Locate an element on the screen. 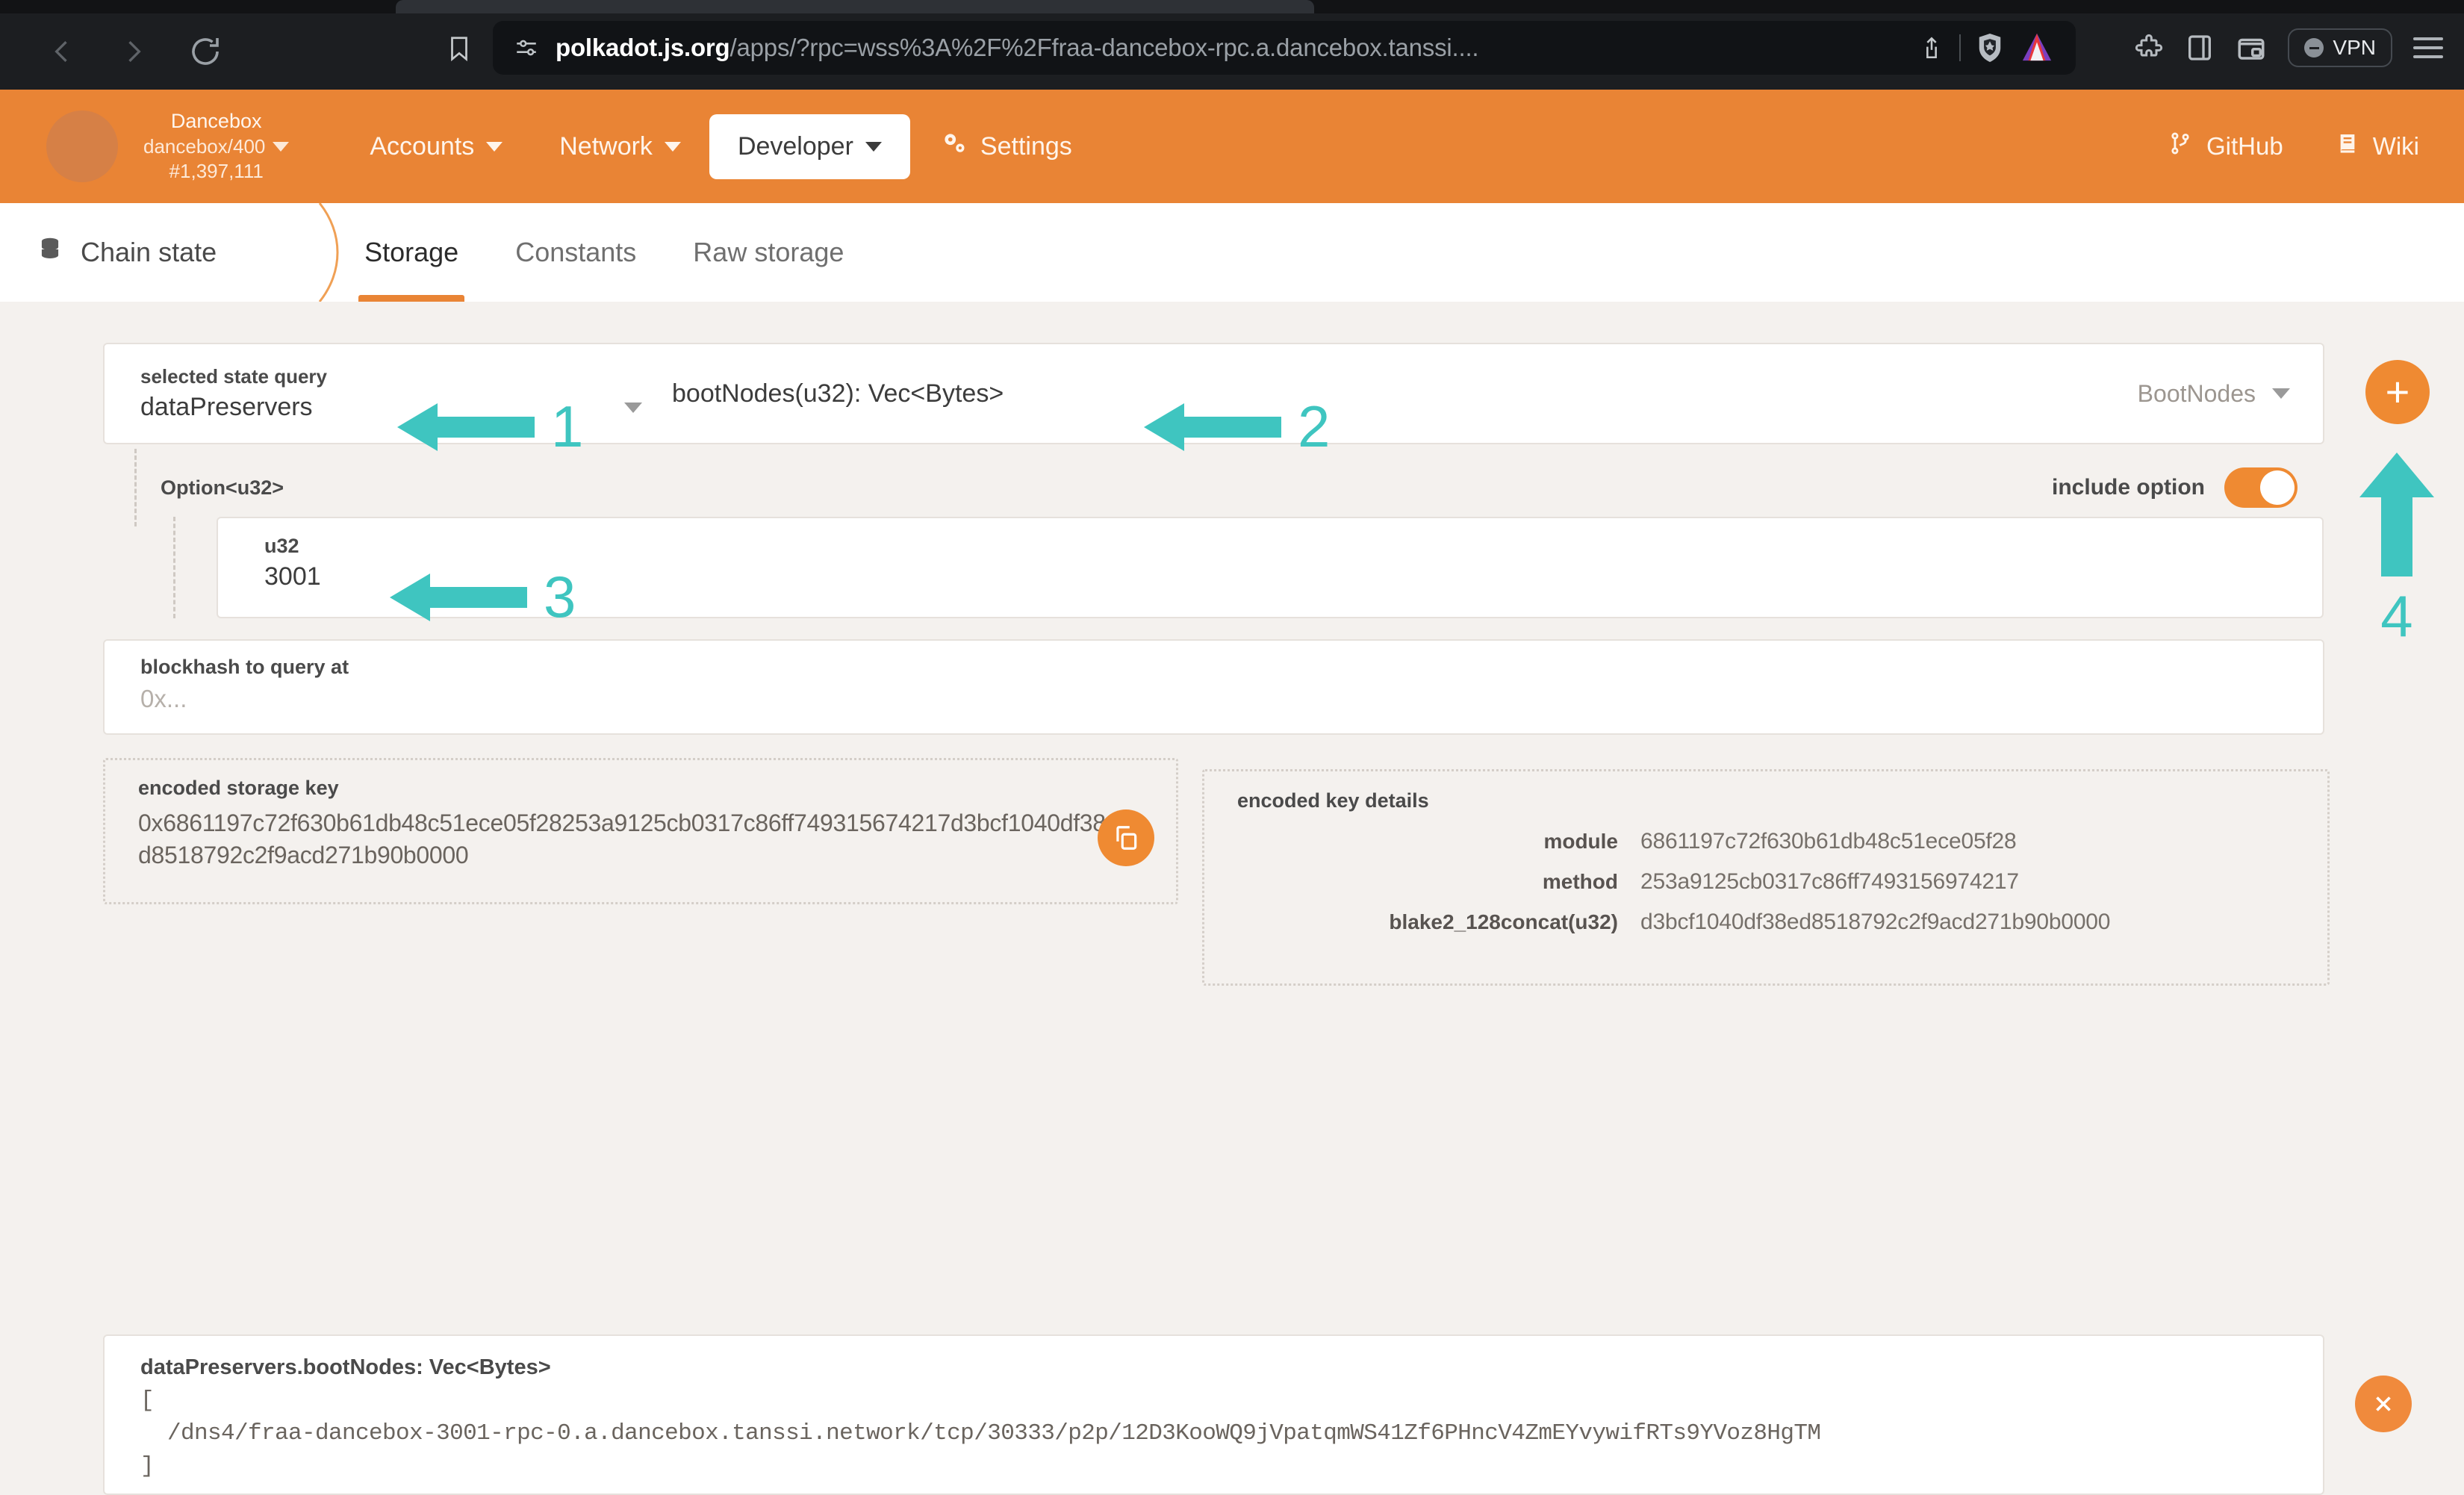 This screenshot has width=2464, height=1495. nav-item-label: Developer is located at coordinates (795, 146).